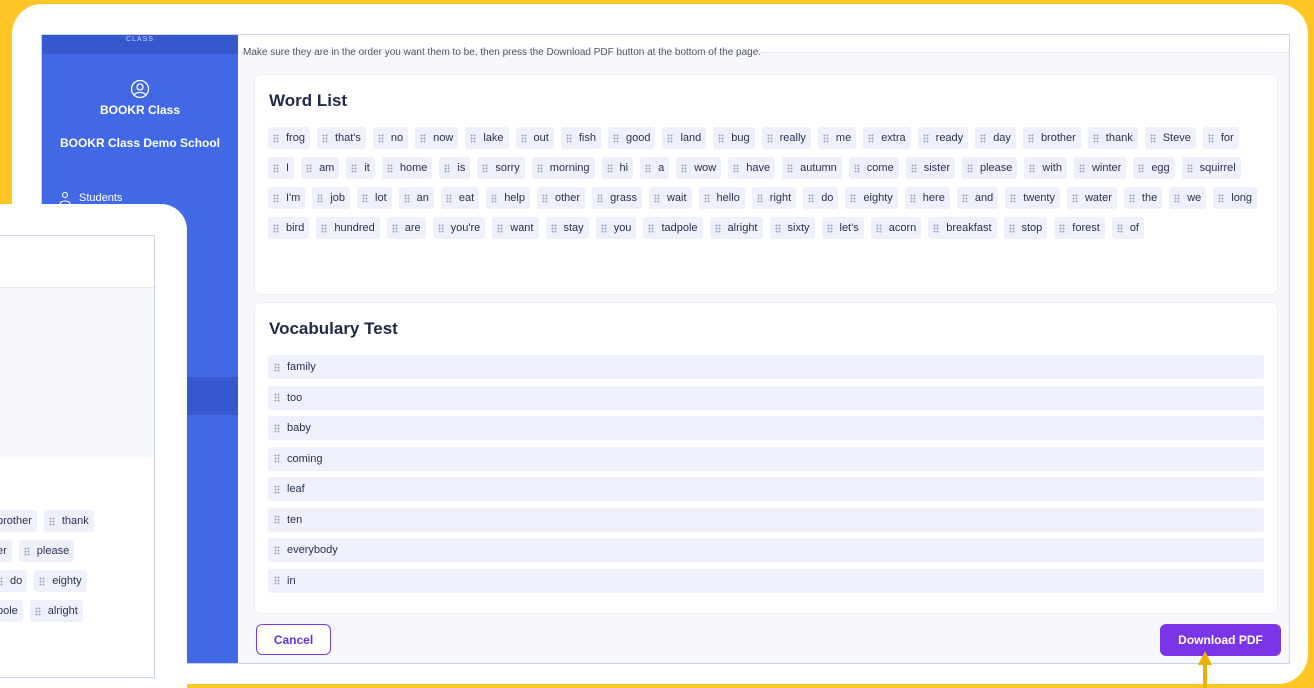 This screenshot has width=1314, height=688. I want to click on word-chip: grass, so click(617, 198).